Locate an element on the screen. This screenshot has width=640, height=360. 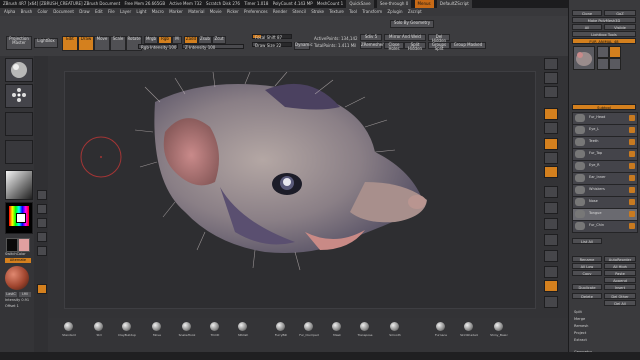
dynamic-button: Dynamic is located at coordinates (303, 46).